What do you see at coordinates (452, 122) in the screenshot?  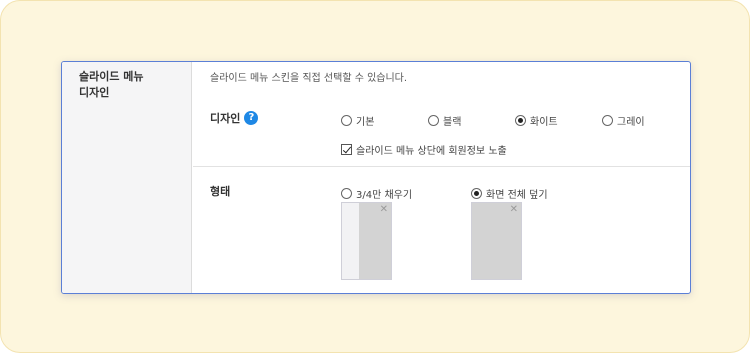 I see `design-option-label: 블랙` at bounding box center [452, 122].